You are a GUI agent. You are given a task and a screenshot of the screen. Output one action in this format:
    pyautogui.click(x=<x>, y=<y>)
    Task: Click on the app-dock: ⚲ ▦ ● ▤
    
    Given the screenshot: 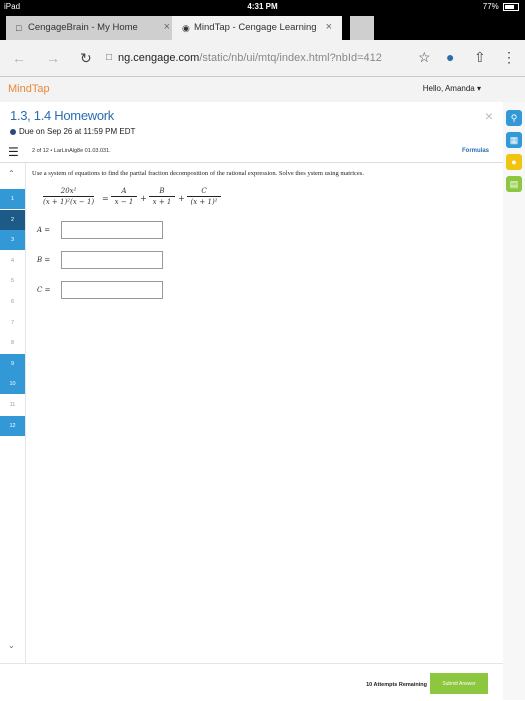 What is the action you would take?
    pyautogui.click(x=514, y=401)
    